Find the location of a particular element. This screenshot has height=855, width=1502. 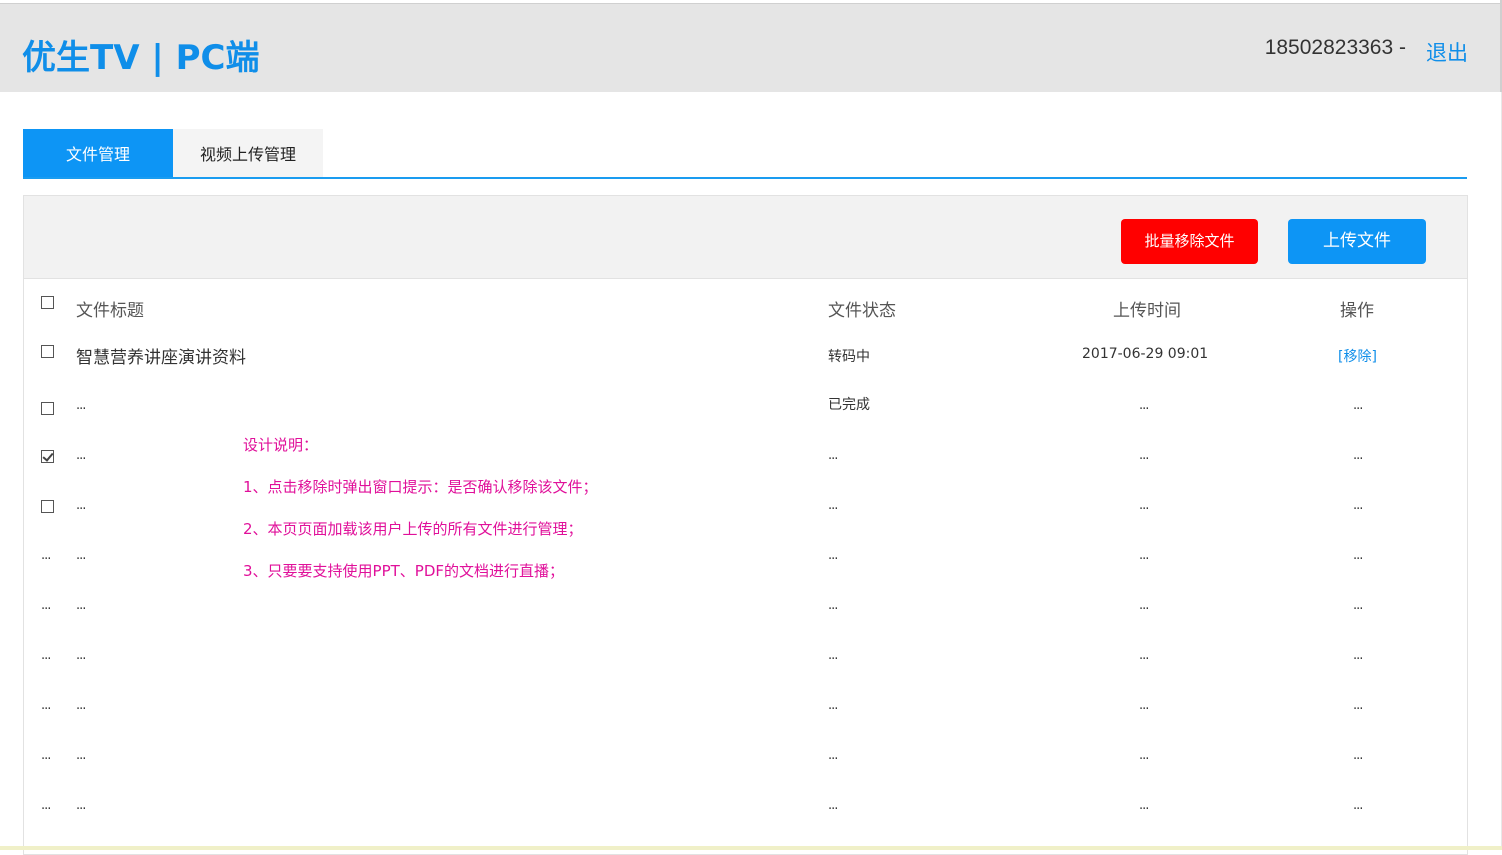

brand-title: 优生TV | PC端 is located at coordinates (141, 58).